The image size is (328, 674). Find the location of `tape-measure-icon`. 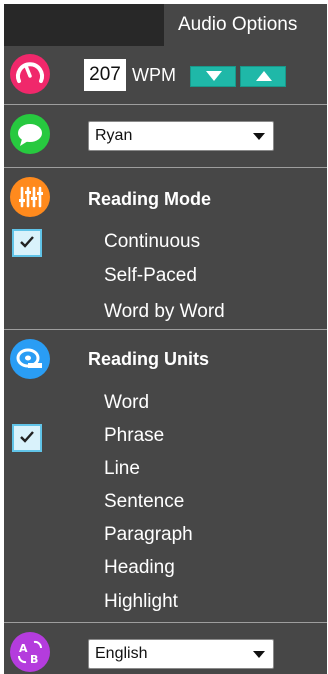

tape-measure-icon is located at coordinates (30, 359).